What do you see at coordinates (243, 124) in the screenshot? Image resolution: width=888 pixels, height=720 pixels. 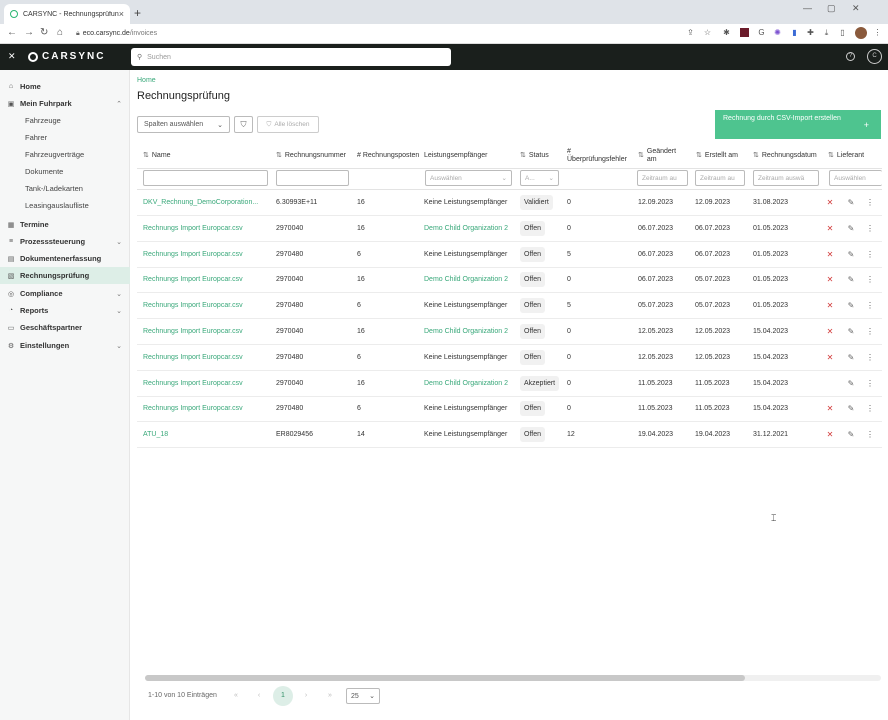 I see `filter-button: ⛉` at bounding box center [243, 124].